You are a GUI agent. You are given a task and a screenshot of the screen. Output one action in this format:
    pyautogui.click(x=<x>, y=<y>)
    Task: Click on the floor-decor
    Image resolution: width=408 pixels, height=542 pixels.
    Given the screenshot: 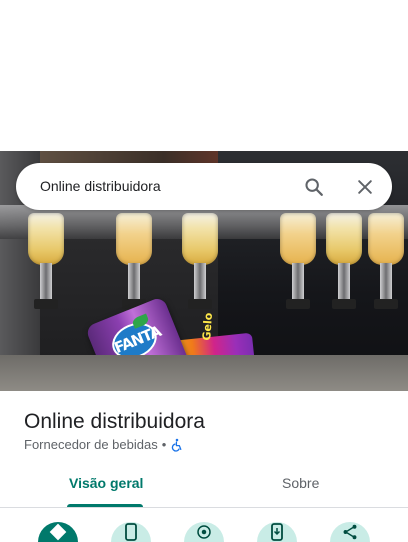 What is the action you would take?
    pyautogui.click(x=204, y=373)
    